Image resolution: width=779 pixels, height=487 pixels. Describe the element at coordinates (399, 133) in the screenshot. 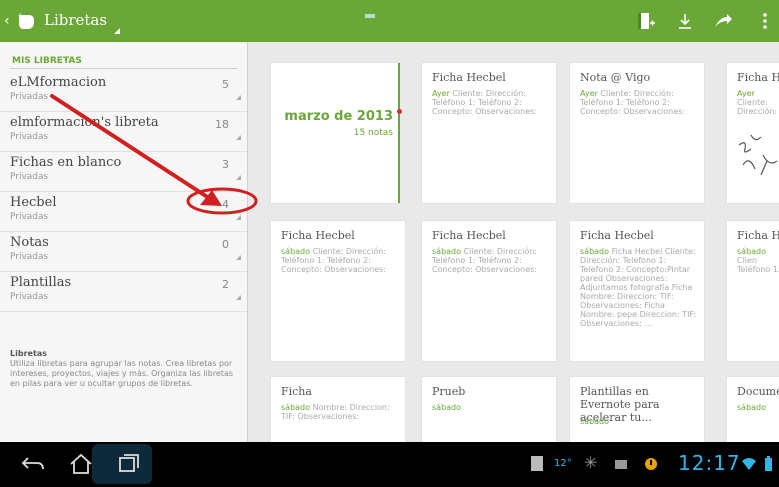

I see `timeline-line` at that location.